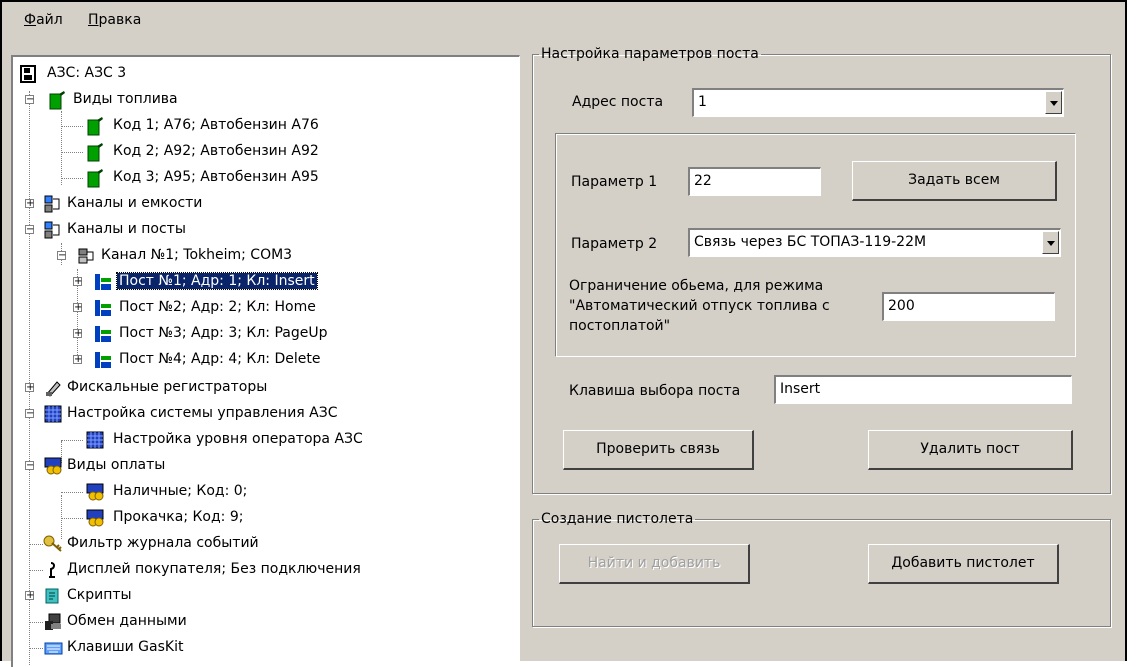 The height and width of the screenshot is (667, 1136). Describe the element at coordinates (53, 621) in the screenshot. I see `computer-icon` at that location.